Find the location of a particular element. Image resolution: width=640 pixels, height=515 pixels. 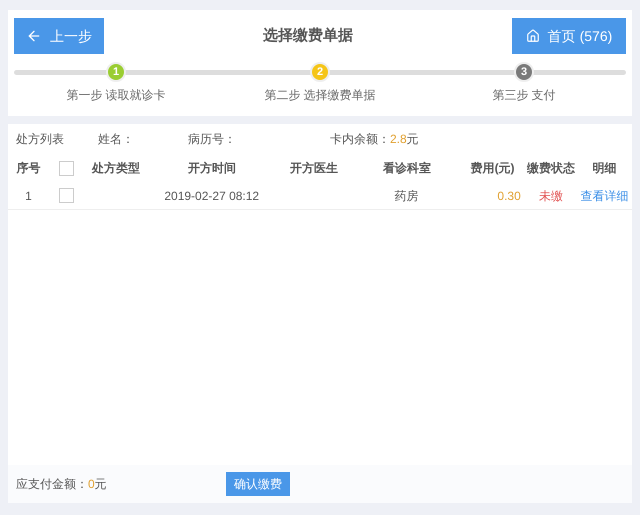

step-number: 1 is located at coordinates (116, 72).